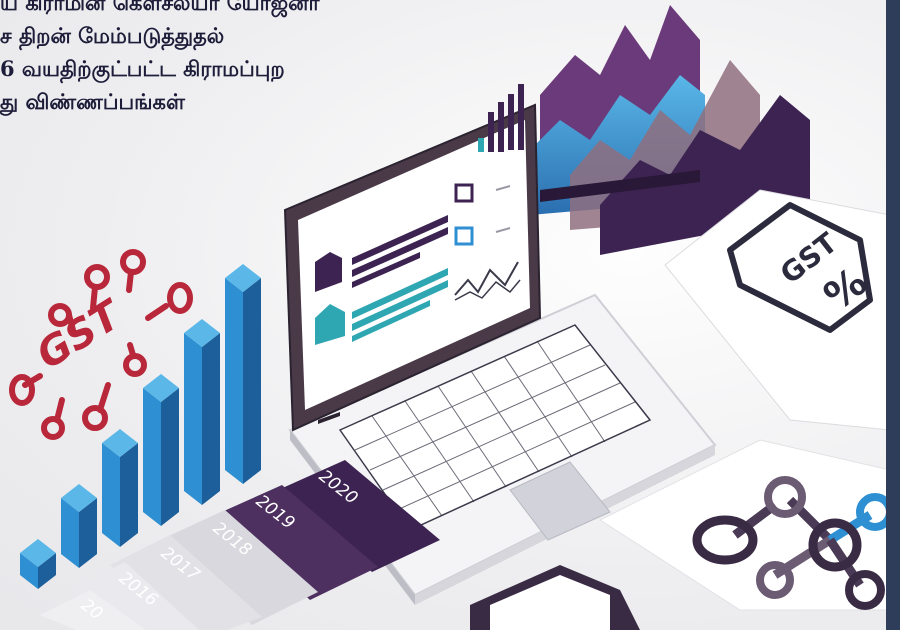 This screenshot has width=900, height=630. I want to click on page-edge-frame, so click(893, 315).